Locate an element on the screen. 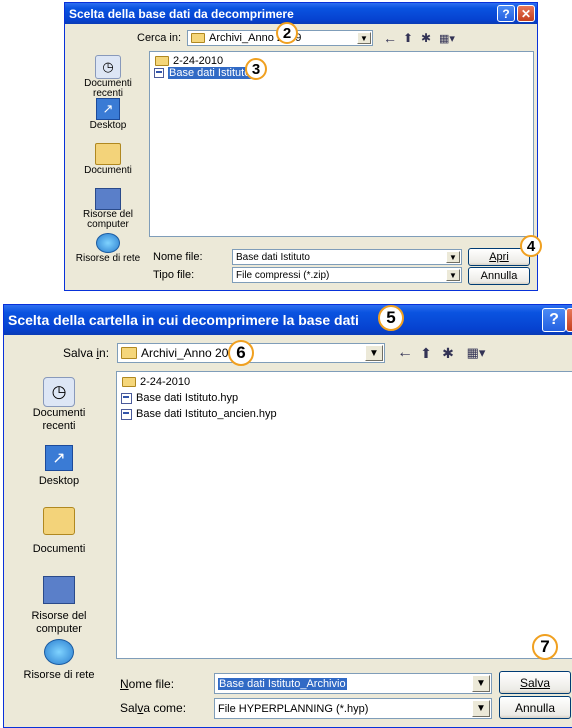 This screenshot has width=572, height=728. save-button-label: Salva is located at coordinates (535, 682).